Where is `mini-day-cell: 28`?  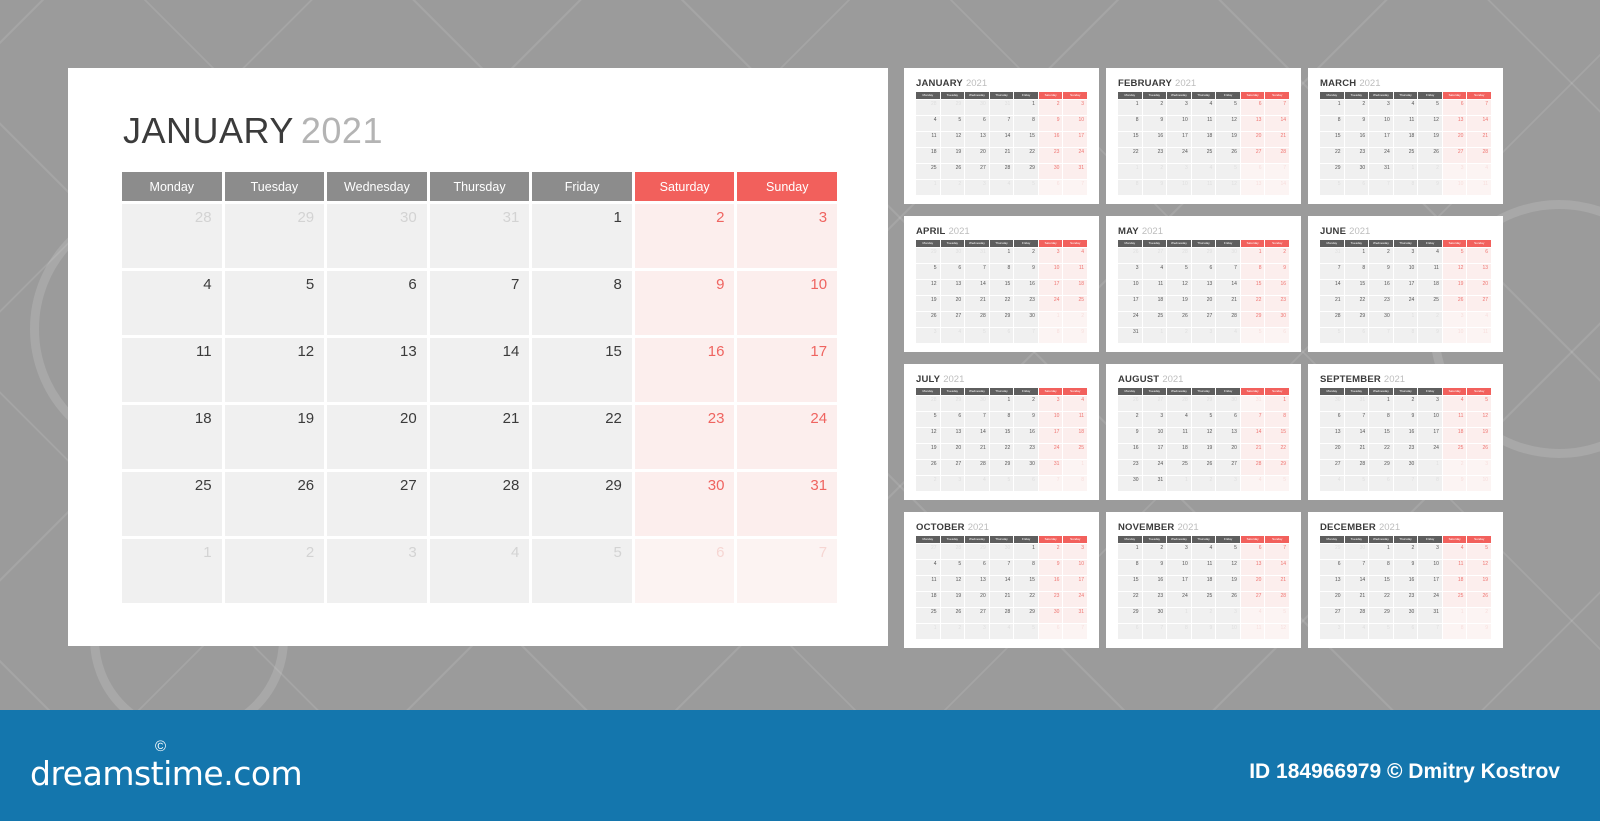
mini-day-cell: 28 is located at coordinates (1356, 467).